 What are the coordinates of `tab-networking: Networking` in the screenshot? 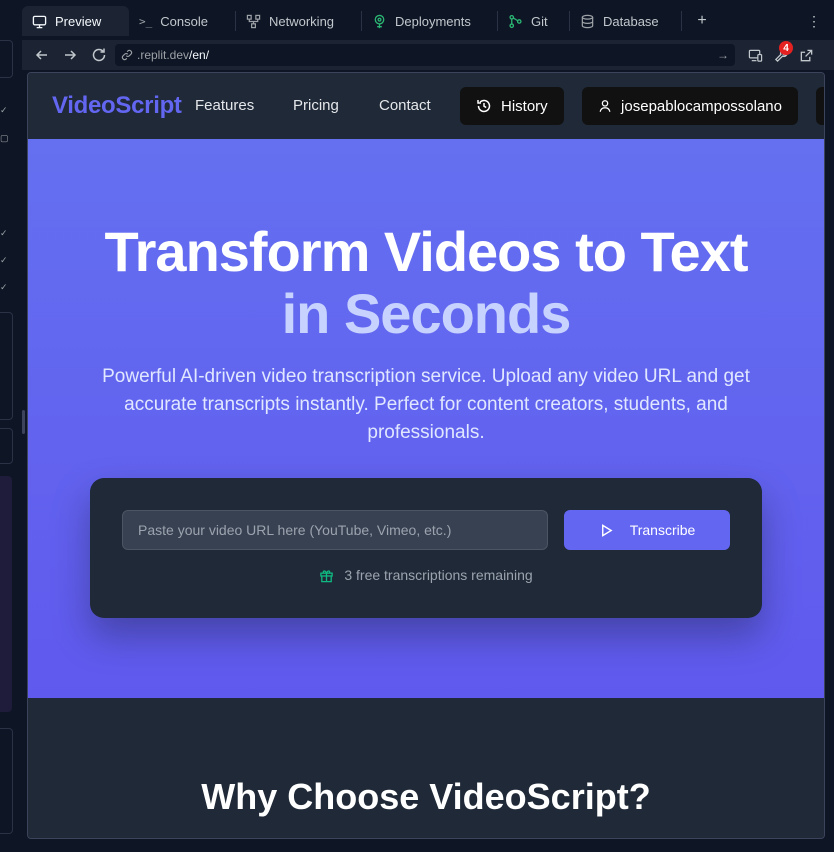 It's located at (299, 21).